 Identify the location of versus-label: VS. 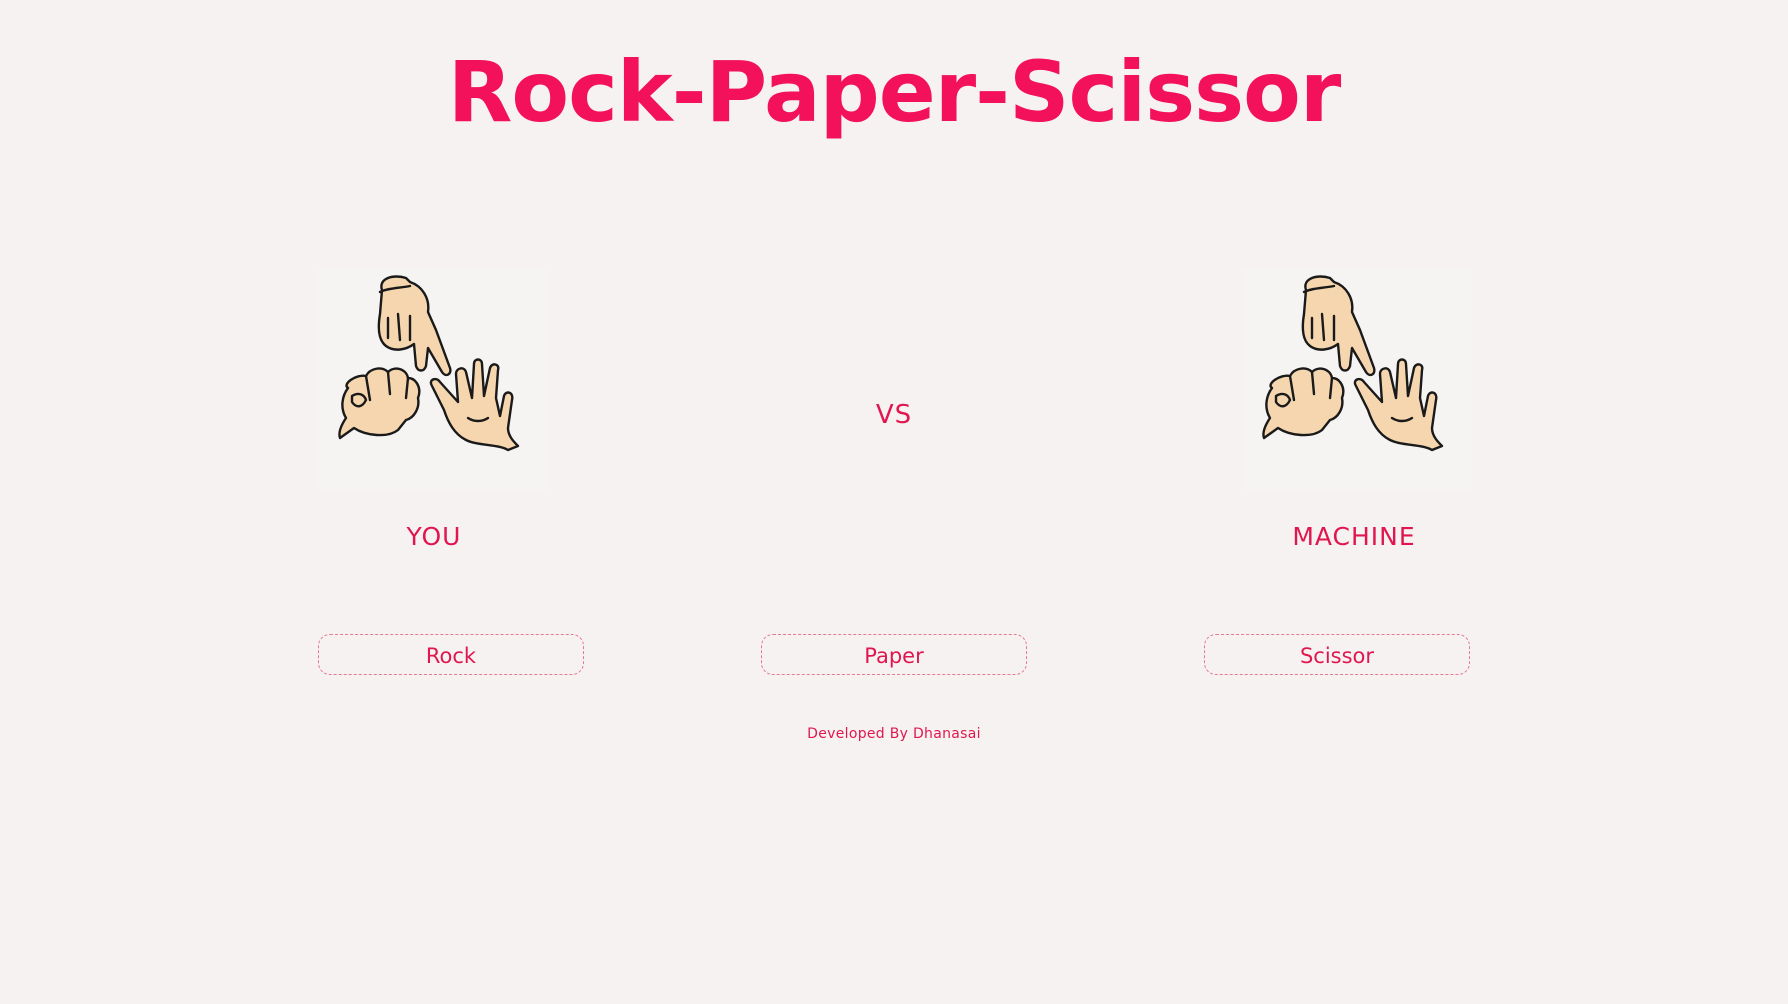
(894, 415).